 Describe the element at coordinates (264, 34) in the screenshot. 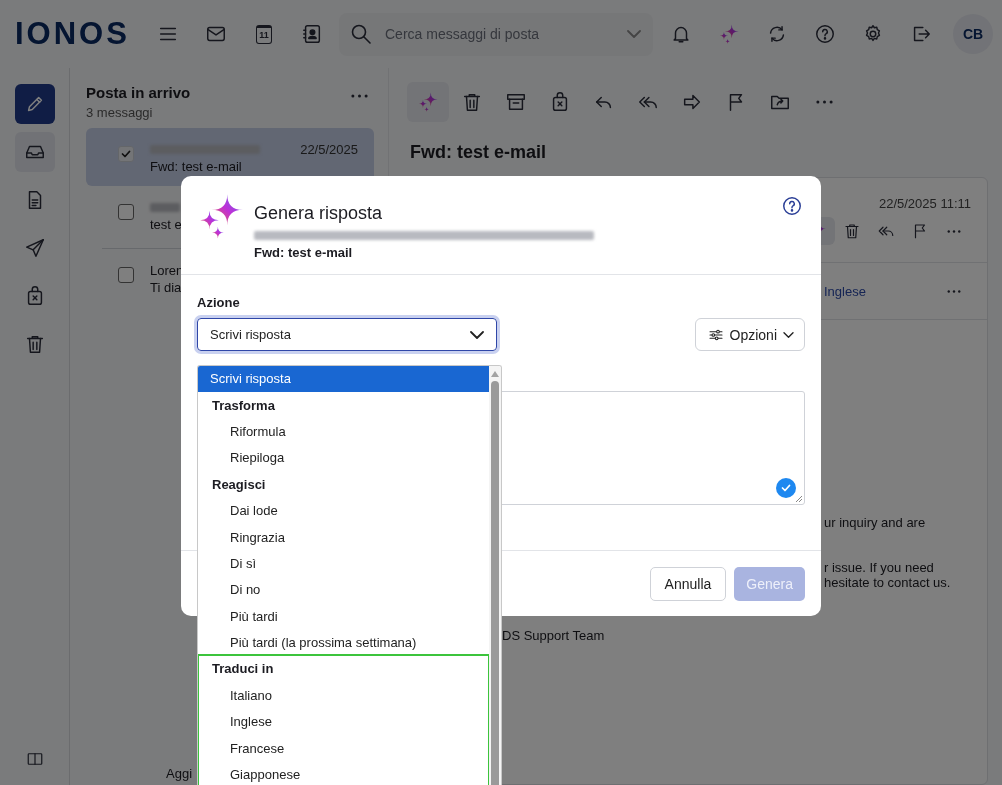

I see `calendar-icon: 11` at that location.